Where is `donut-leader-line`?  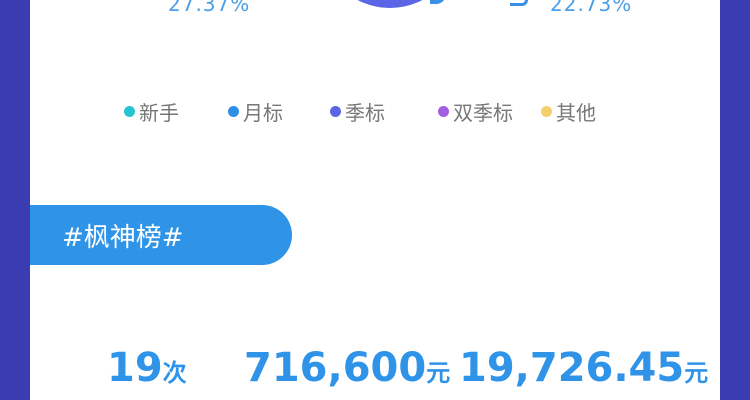
donut-leader-line is located at coordinates (519, 3).